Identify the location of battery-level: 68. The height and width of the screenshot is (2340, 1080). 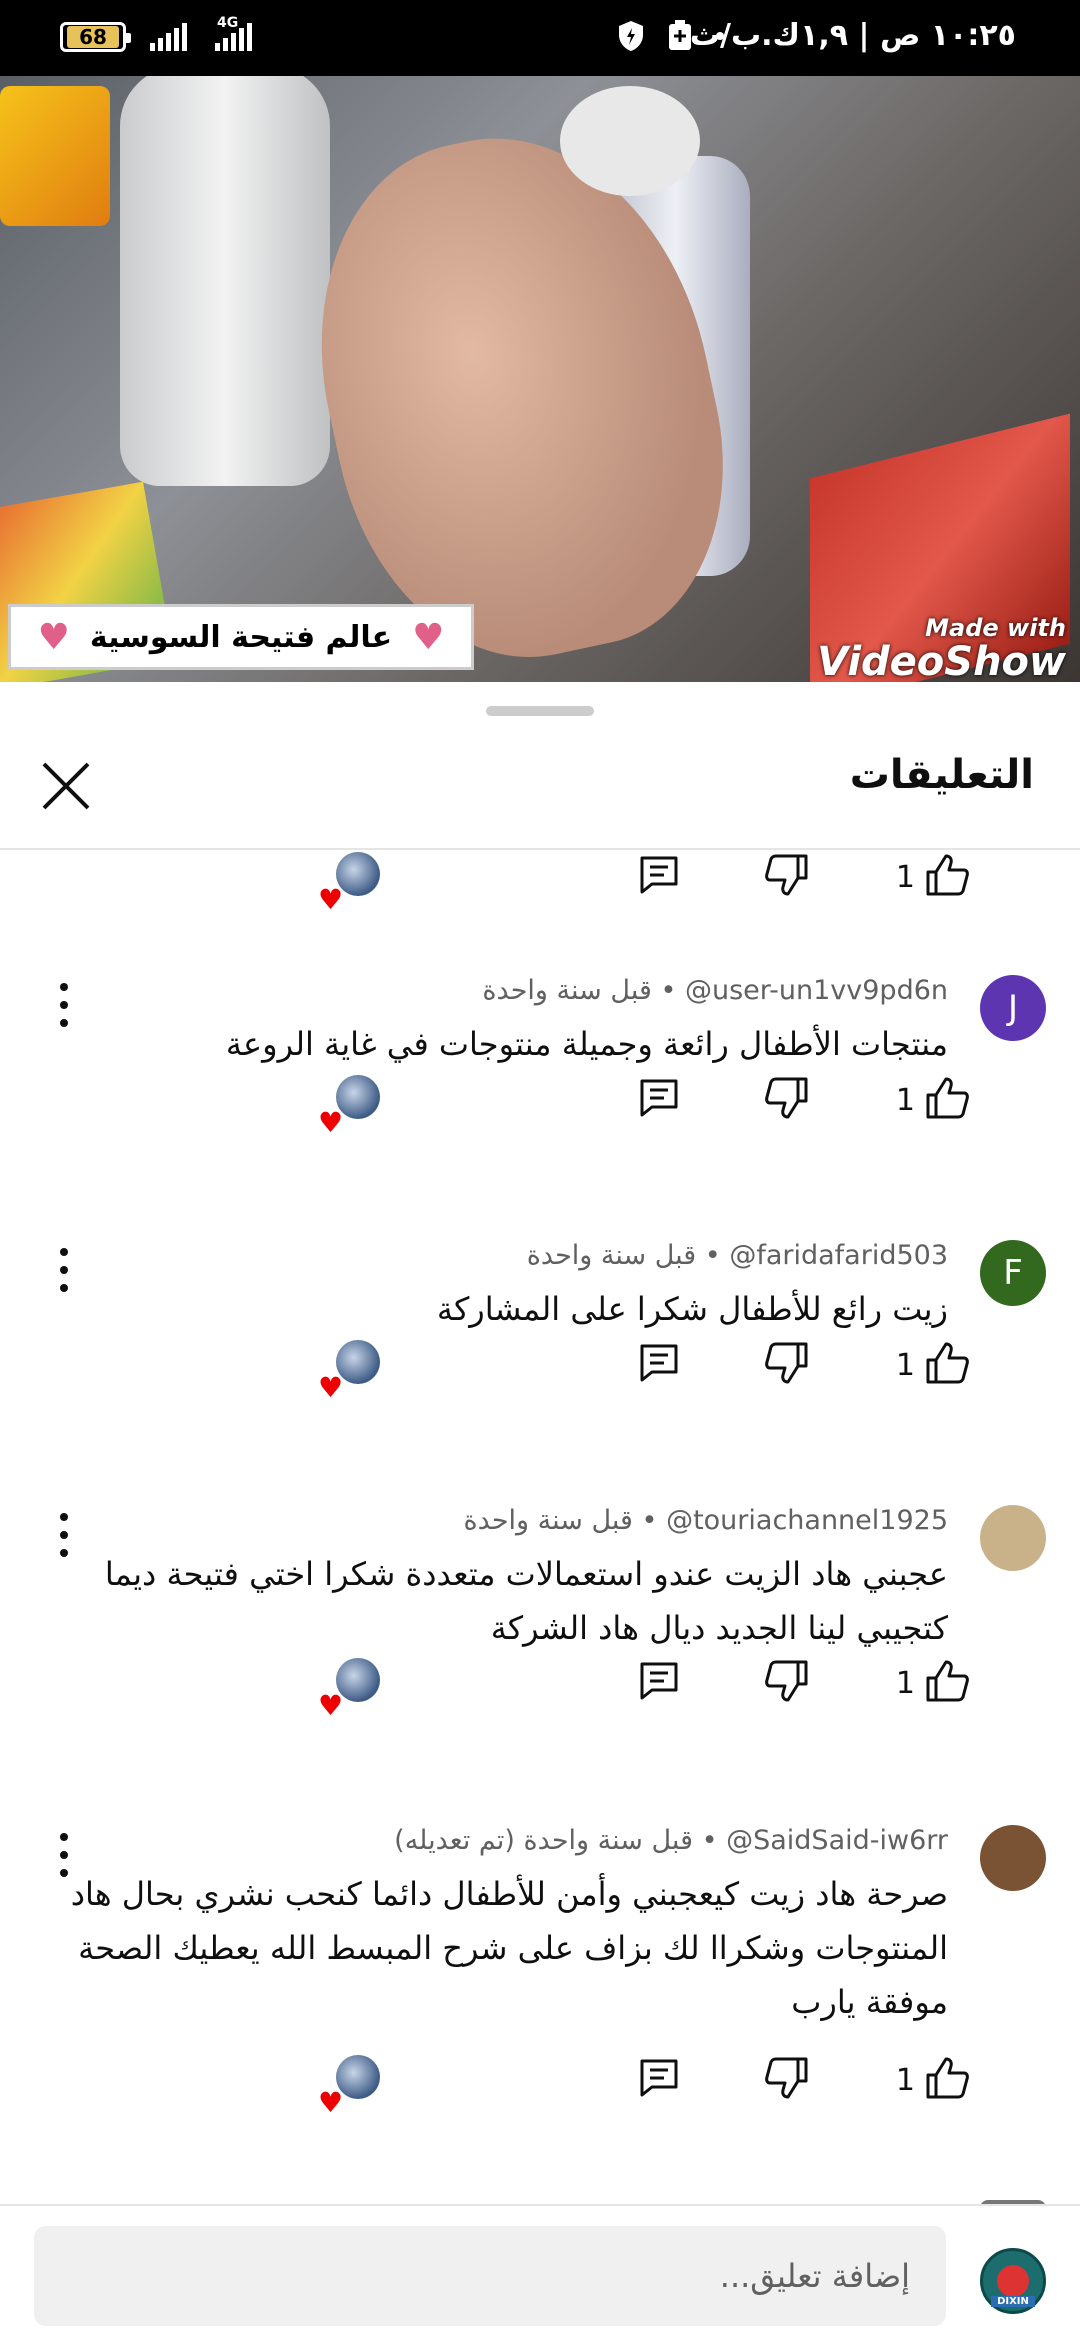
(93, 37).